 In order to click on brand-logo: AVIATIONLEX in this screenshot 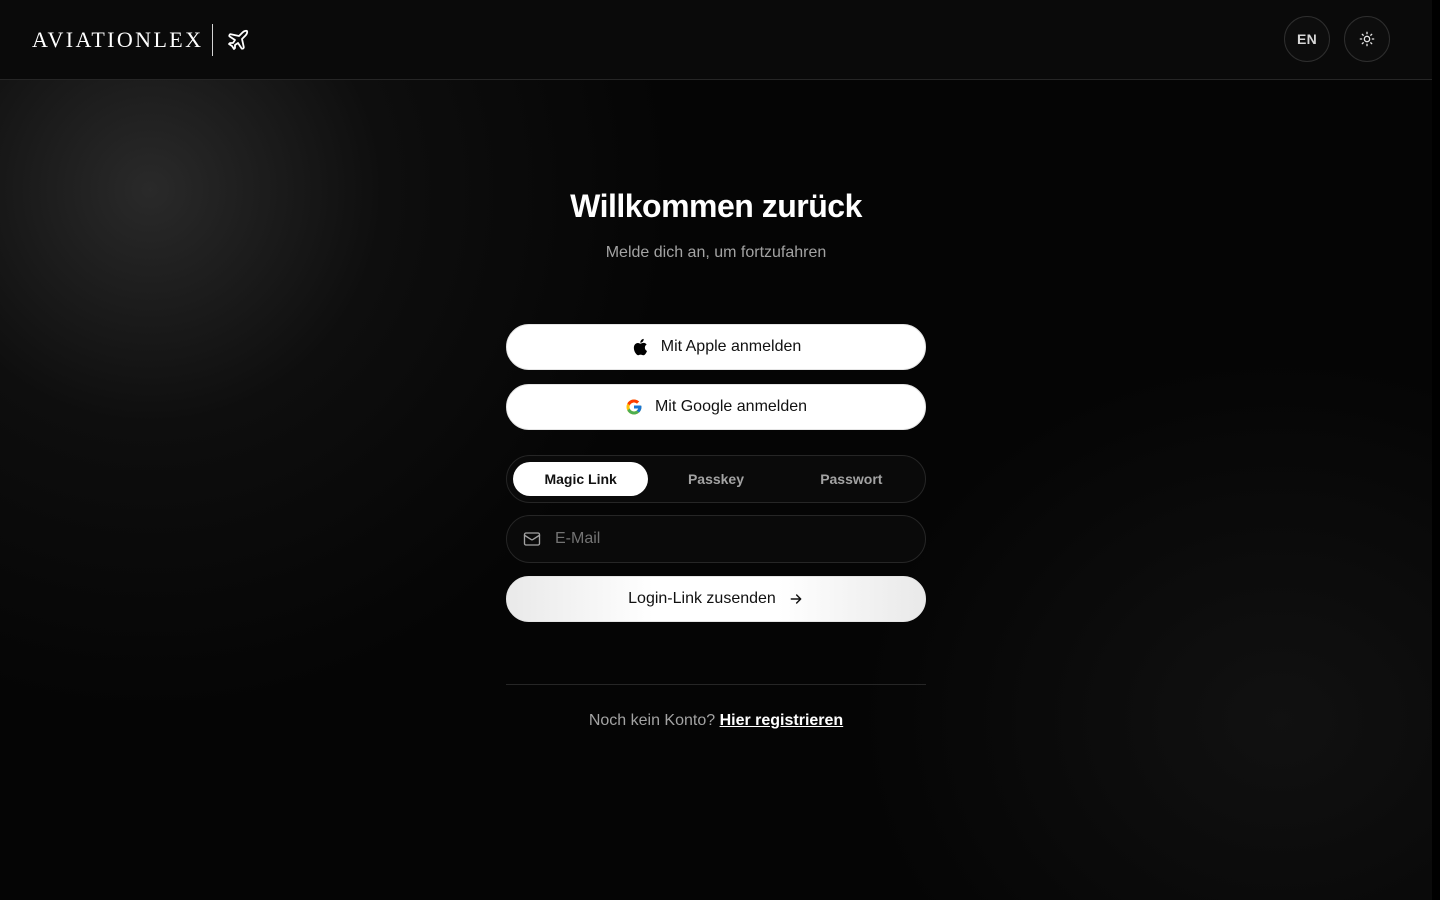, I will do `click(141, 40)`.